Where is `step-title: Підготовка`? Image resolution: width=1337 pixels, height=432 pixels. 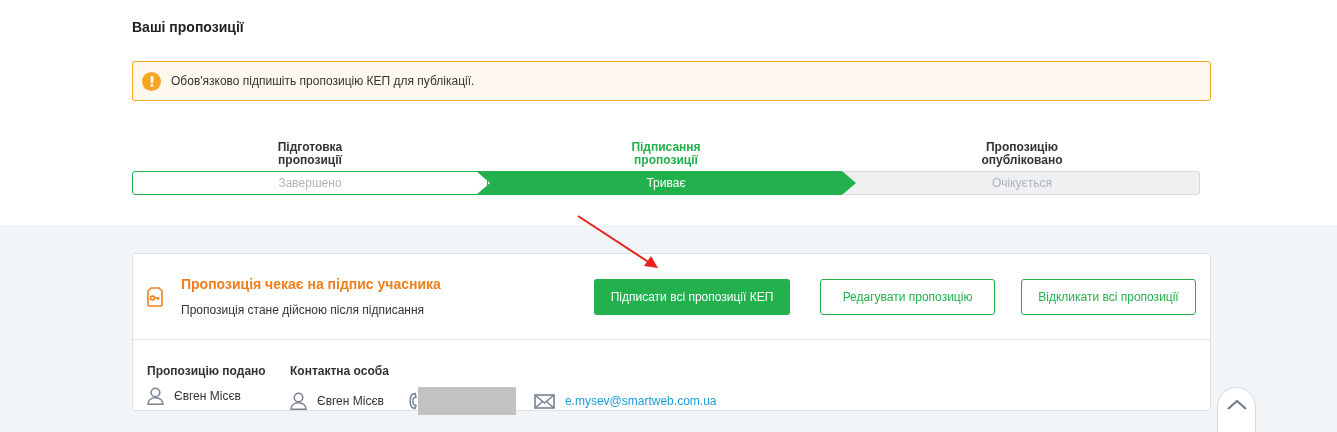 step-title: Підготовка is located at coordinates (310, 147).